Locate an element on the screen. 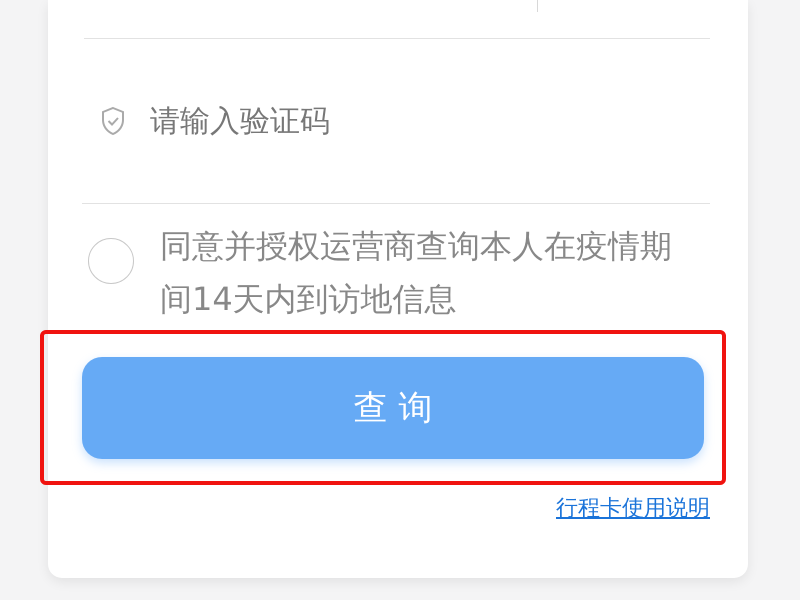  query-button: 查 询 is located at coordinates (393, 407).